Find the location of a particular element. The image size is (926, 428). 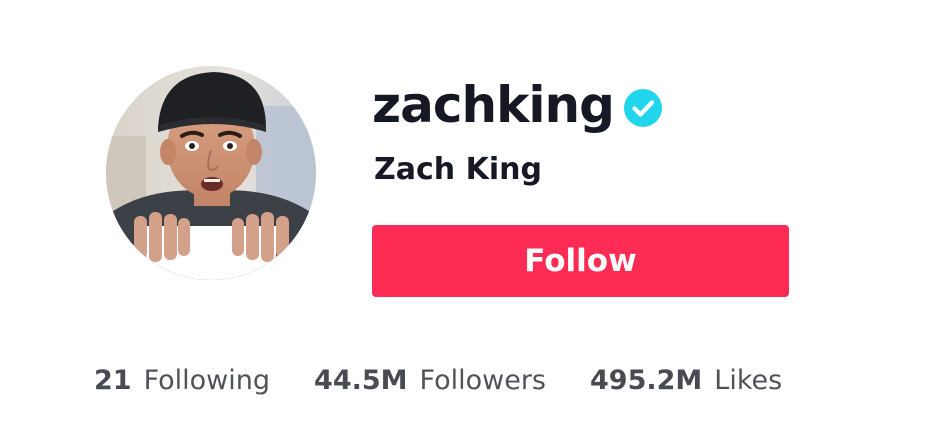

stat-count: 495.2M is located at coordinates (646, 380).